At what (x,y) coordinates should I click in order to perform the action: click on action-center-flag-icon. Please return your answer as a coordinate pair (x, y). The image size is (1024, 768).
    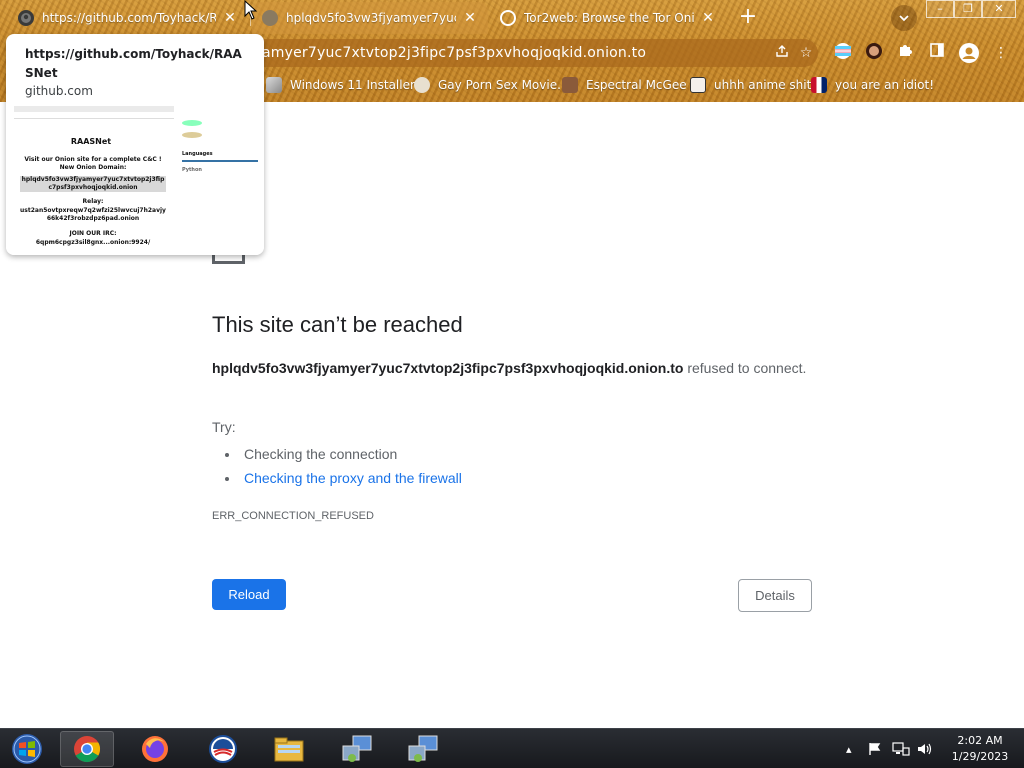
    Looking at the image, I should click on (875, 748).